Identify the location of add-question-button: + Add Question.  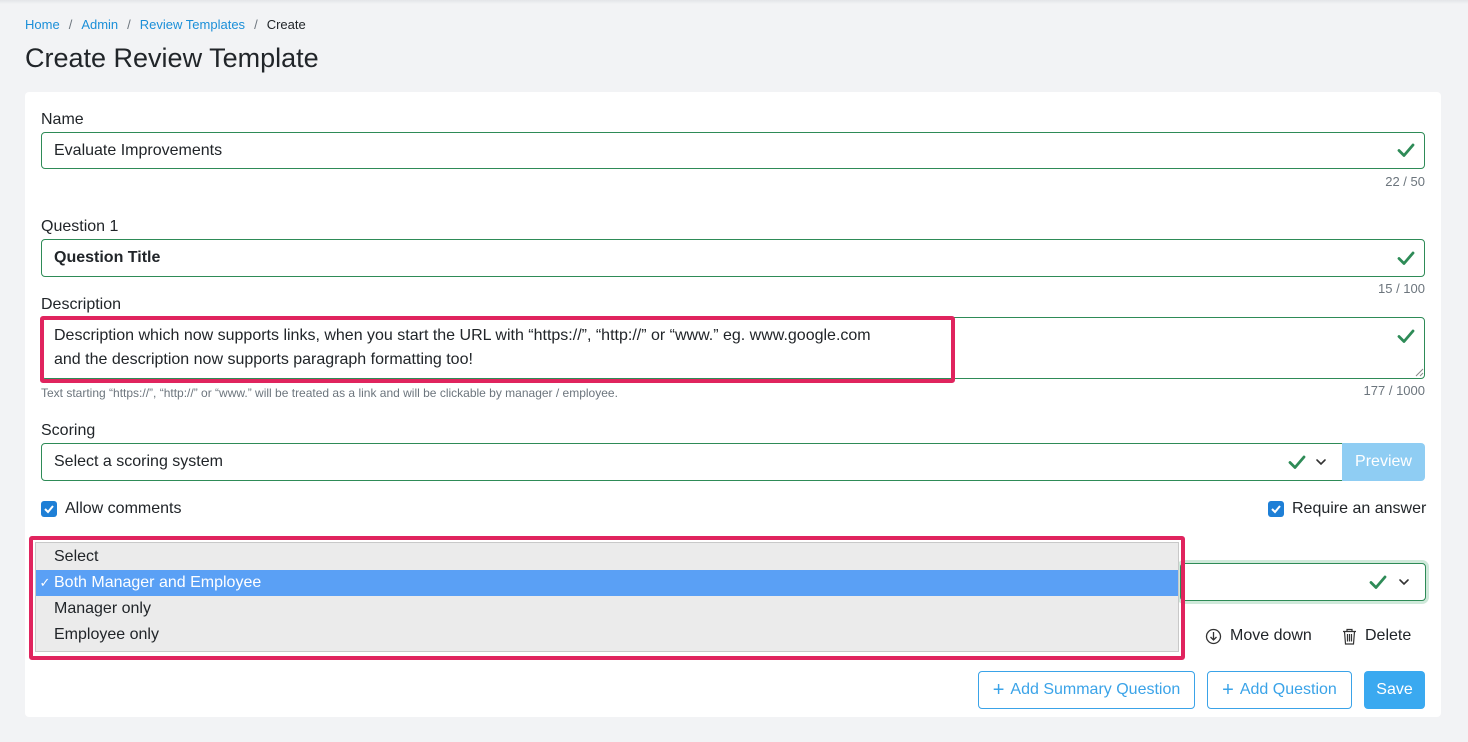
(1279, 690).